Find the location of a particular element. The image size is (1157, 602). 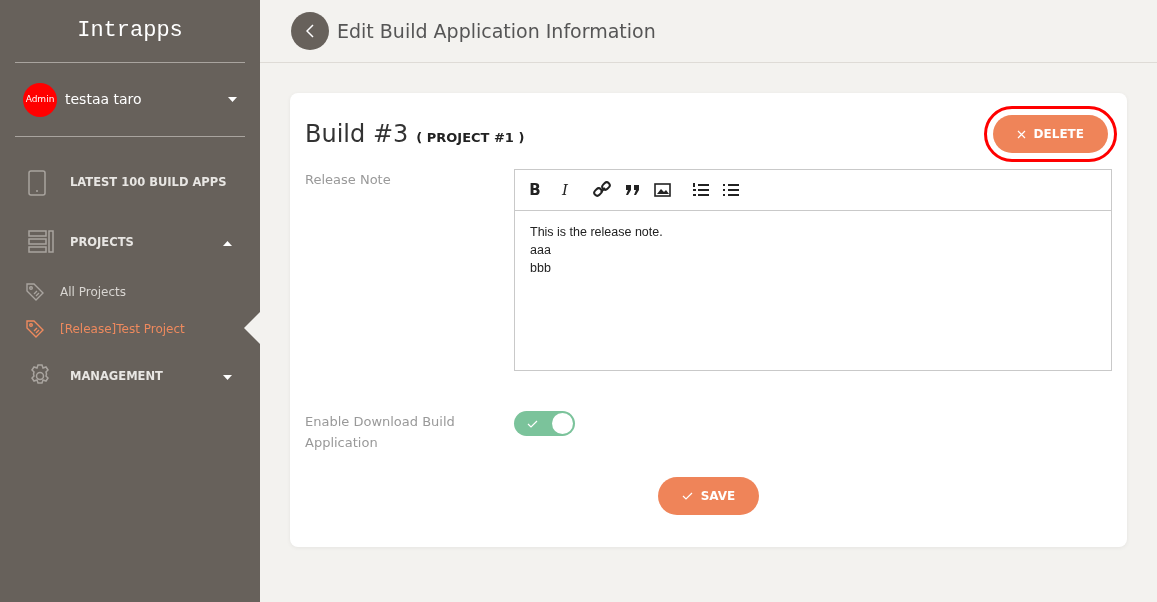

toggle-switch is located at coordinates (544, 423).